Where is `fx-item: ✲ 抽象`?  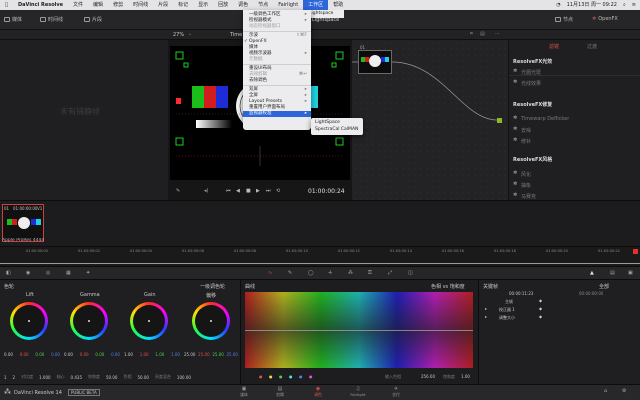
fx-item: ✲ 抽象 is located at coordinates (574, 184).